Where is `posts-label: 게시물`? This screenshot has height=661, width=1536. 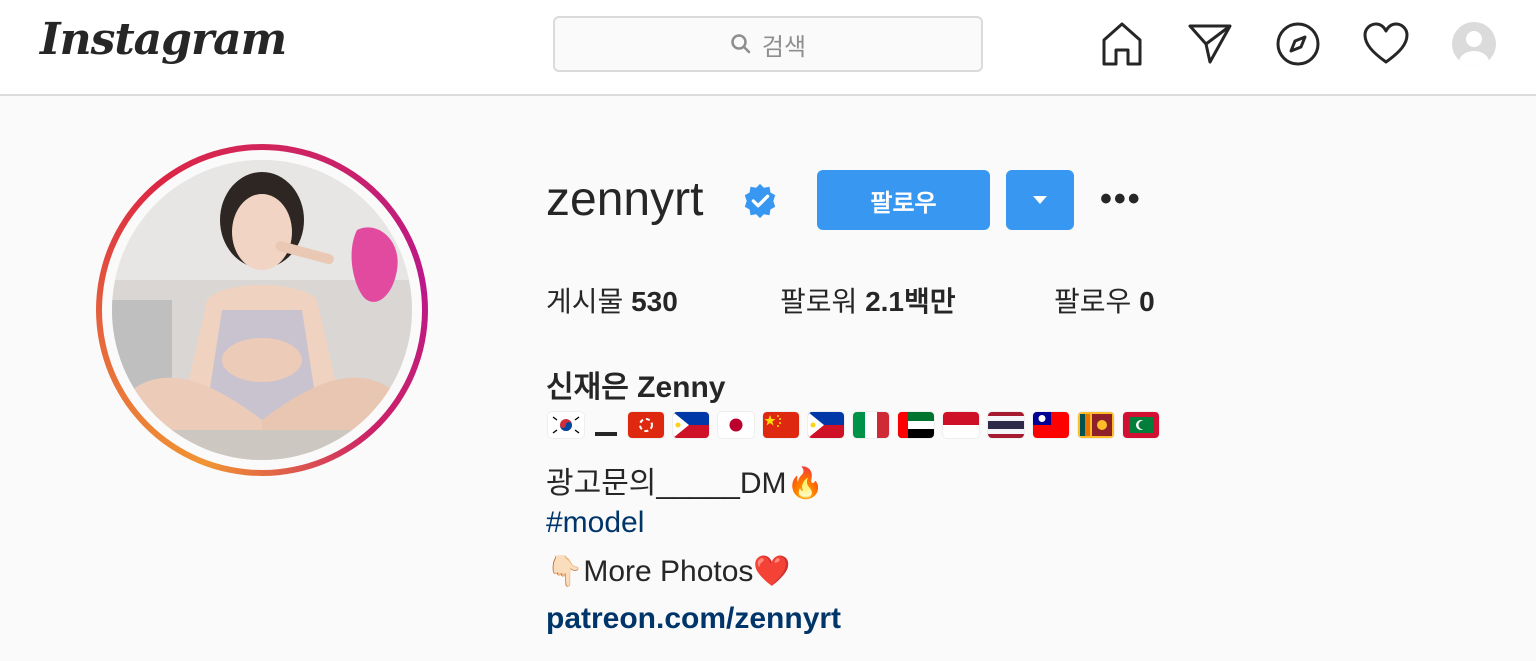
posts-label: 게시물 is located at coordinates (585, 301).